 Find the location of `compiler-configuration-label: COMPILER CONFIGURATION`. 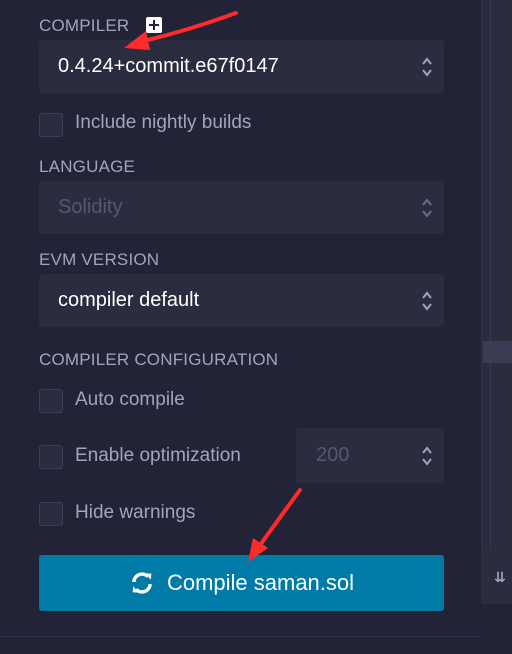

compiler-configuration-label: COMPILER CONFIGURATION is located at coordinates (159, 359).